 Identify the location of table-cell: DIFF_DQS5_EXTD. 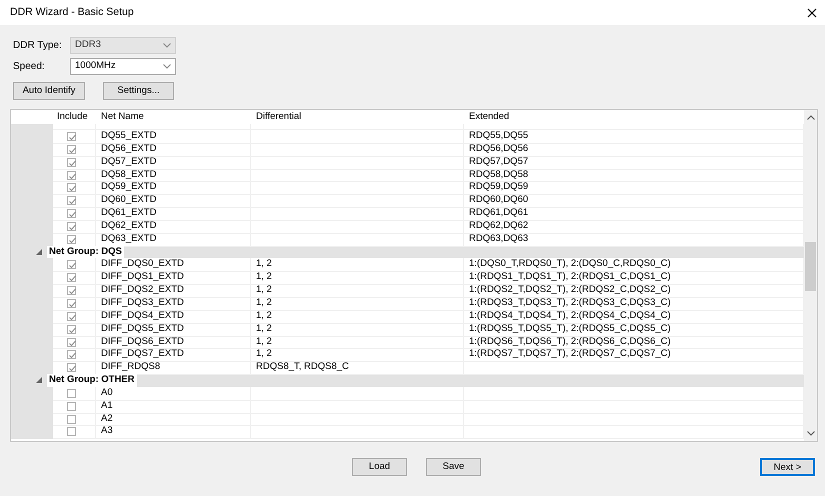
(173, 329).